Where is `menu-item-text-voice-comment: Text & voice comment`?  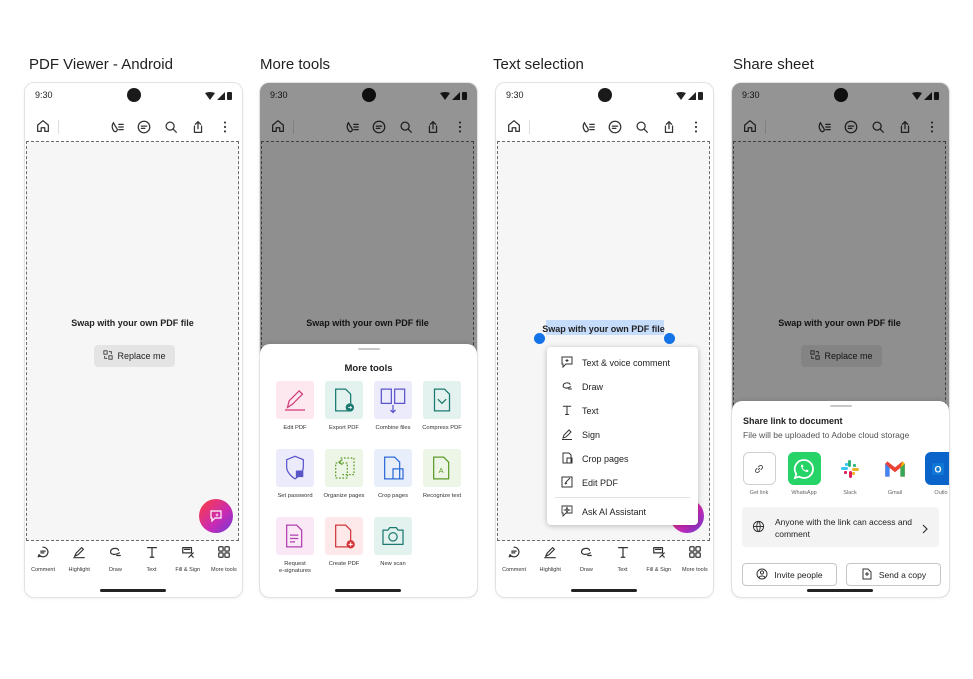 menu-item-text-voice-comment: Text & voice comment is located at coordinates (615, 363).